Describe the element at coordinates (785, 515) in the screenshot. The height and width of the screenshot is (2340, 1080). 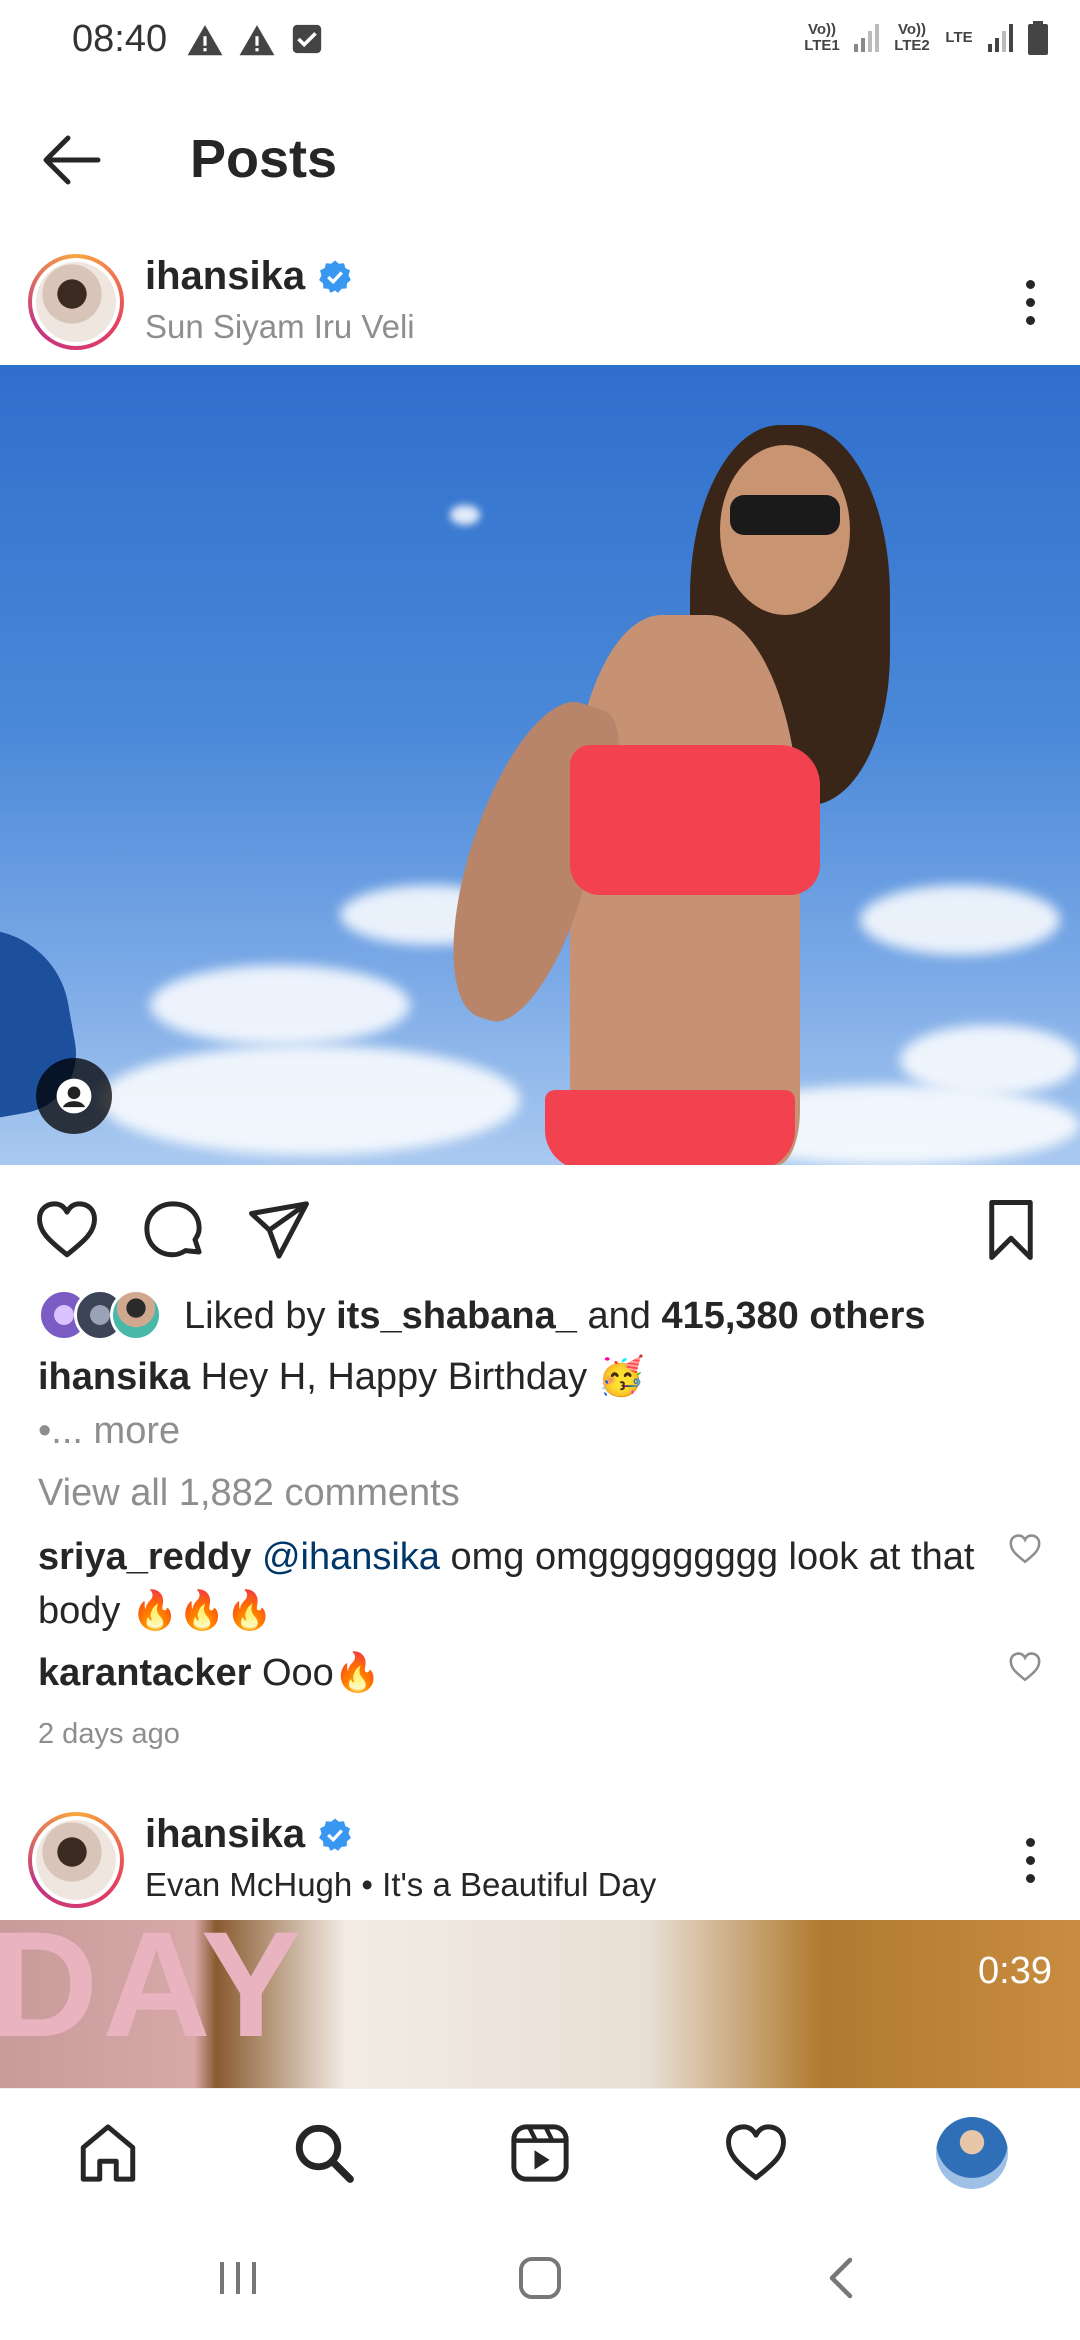
I see `sunglasses-shape` at that location.